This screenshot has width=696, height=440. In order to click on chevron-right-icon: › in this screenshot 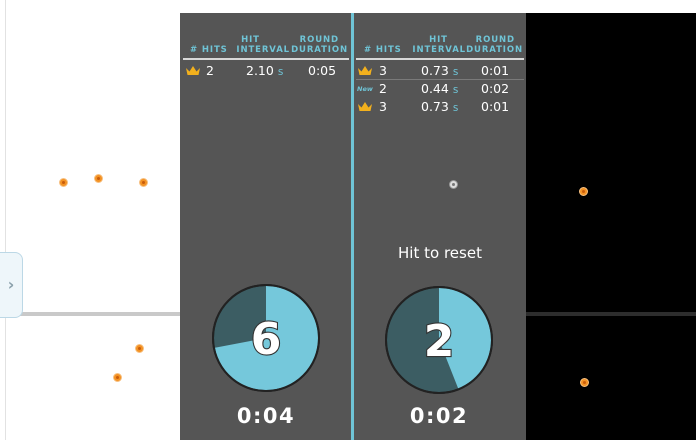, I will do `click(11, 284)`.